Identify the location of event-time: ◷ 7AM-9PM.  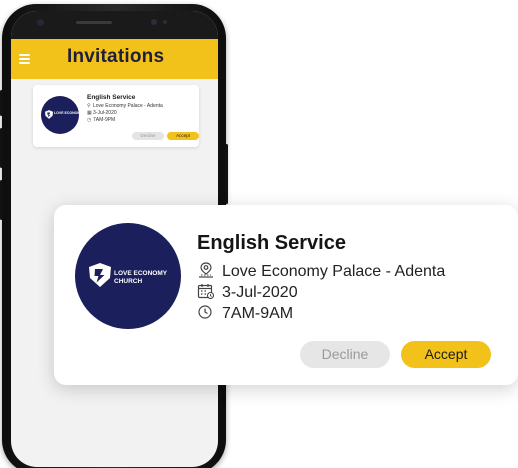
(101, 120).